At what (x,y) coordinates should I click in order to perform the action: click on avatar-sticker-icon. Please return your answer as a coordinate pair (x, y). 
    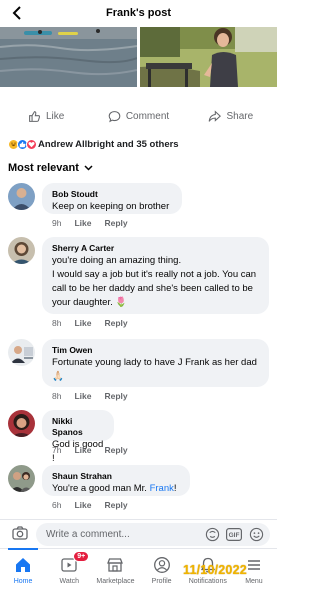
    Looking at the image, I should click on (212, 534).